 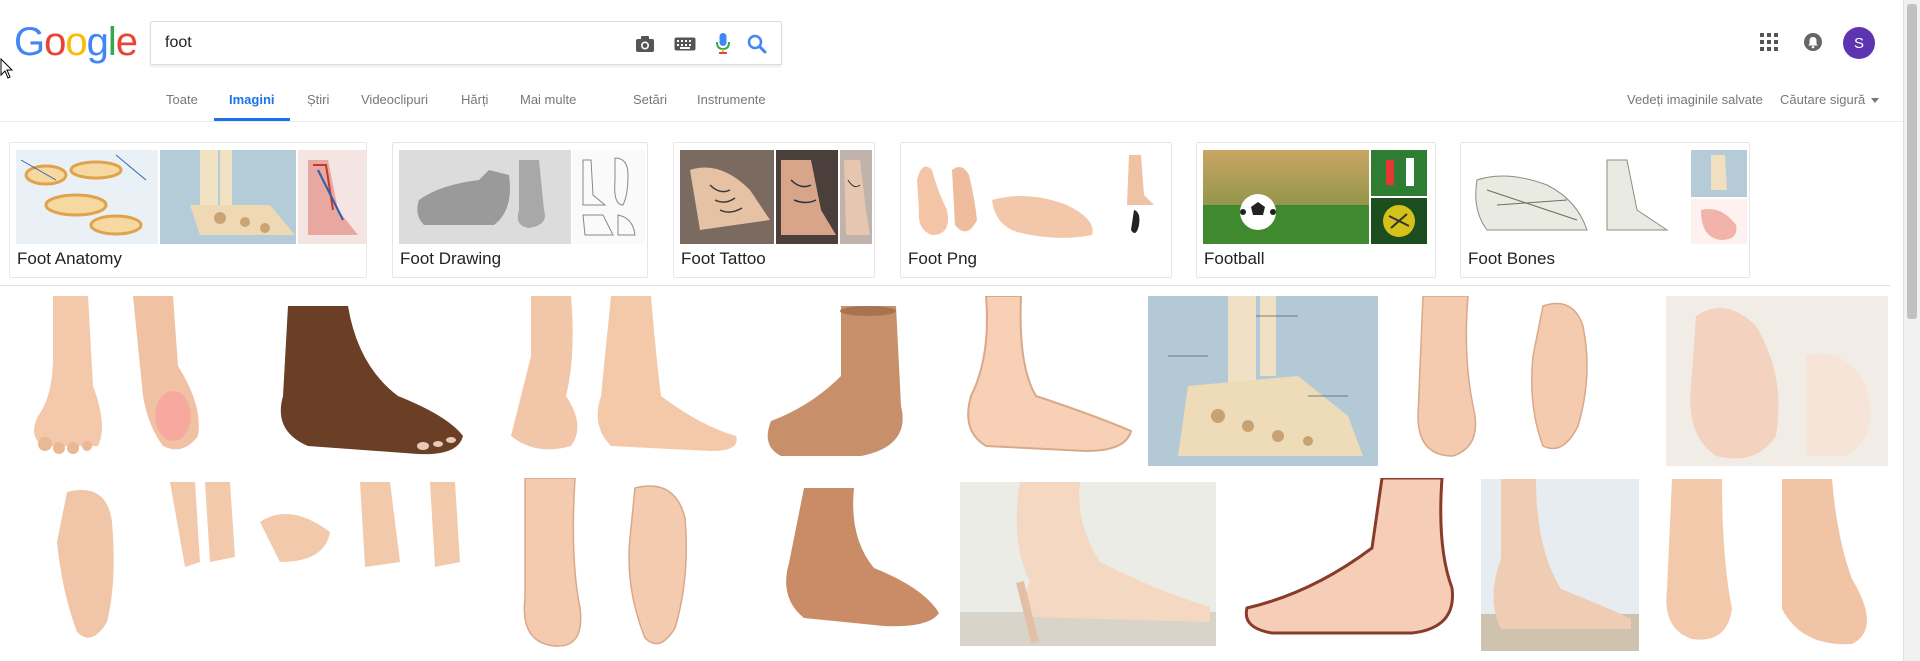 I want to click on logo-letter: G, so click(x=29, y=42).